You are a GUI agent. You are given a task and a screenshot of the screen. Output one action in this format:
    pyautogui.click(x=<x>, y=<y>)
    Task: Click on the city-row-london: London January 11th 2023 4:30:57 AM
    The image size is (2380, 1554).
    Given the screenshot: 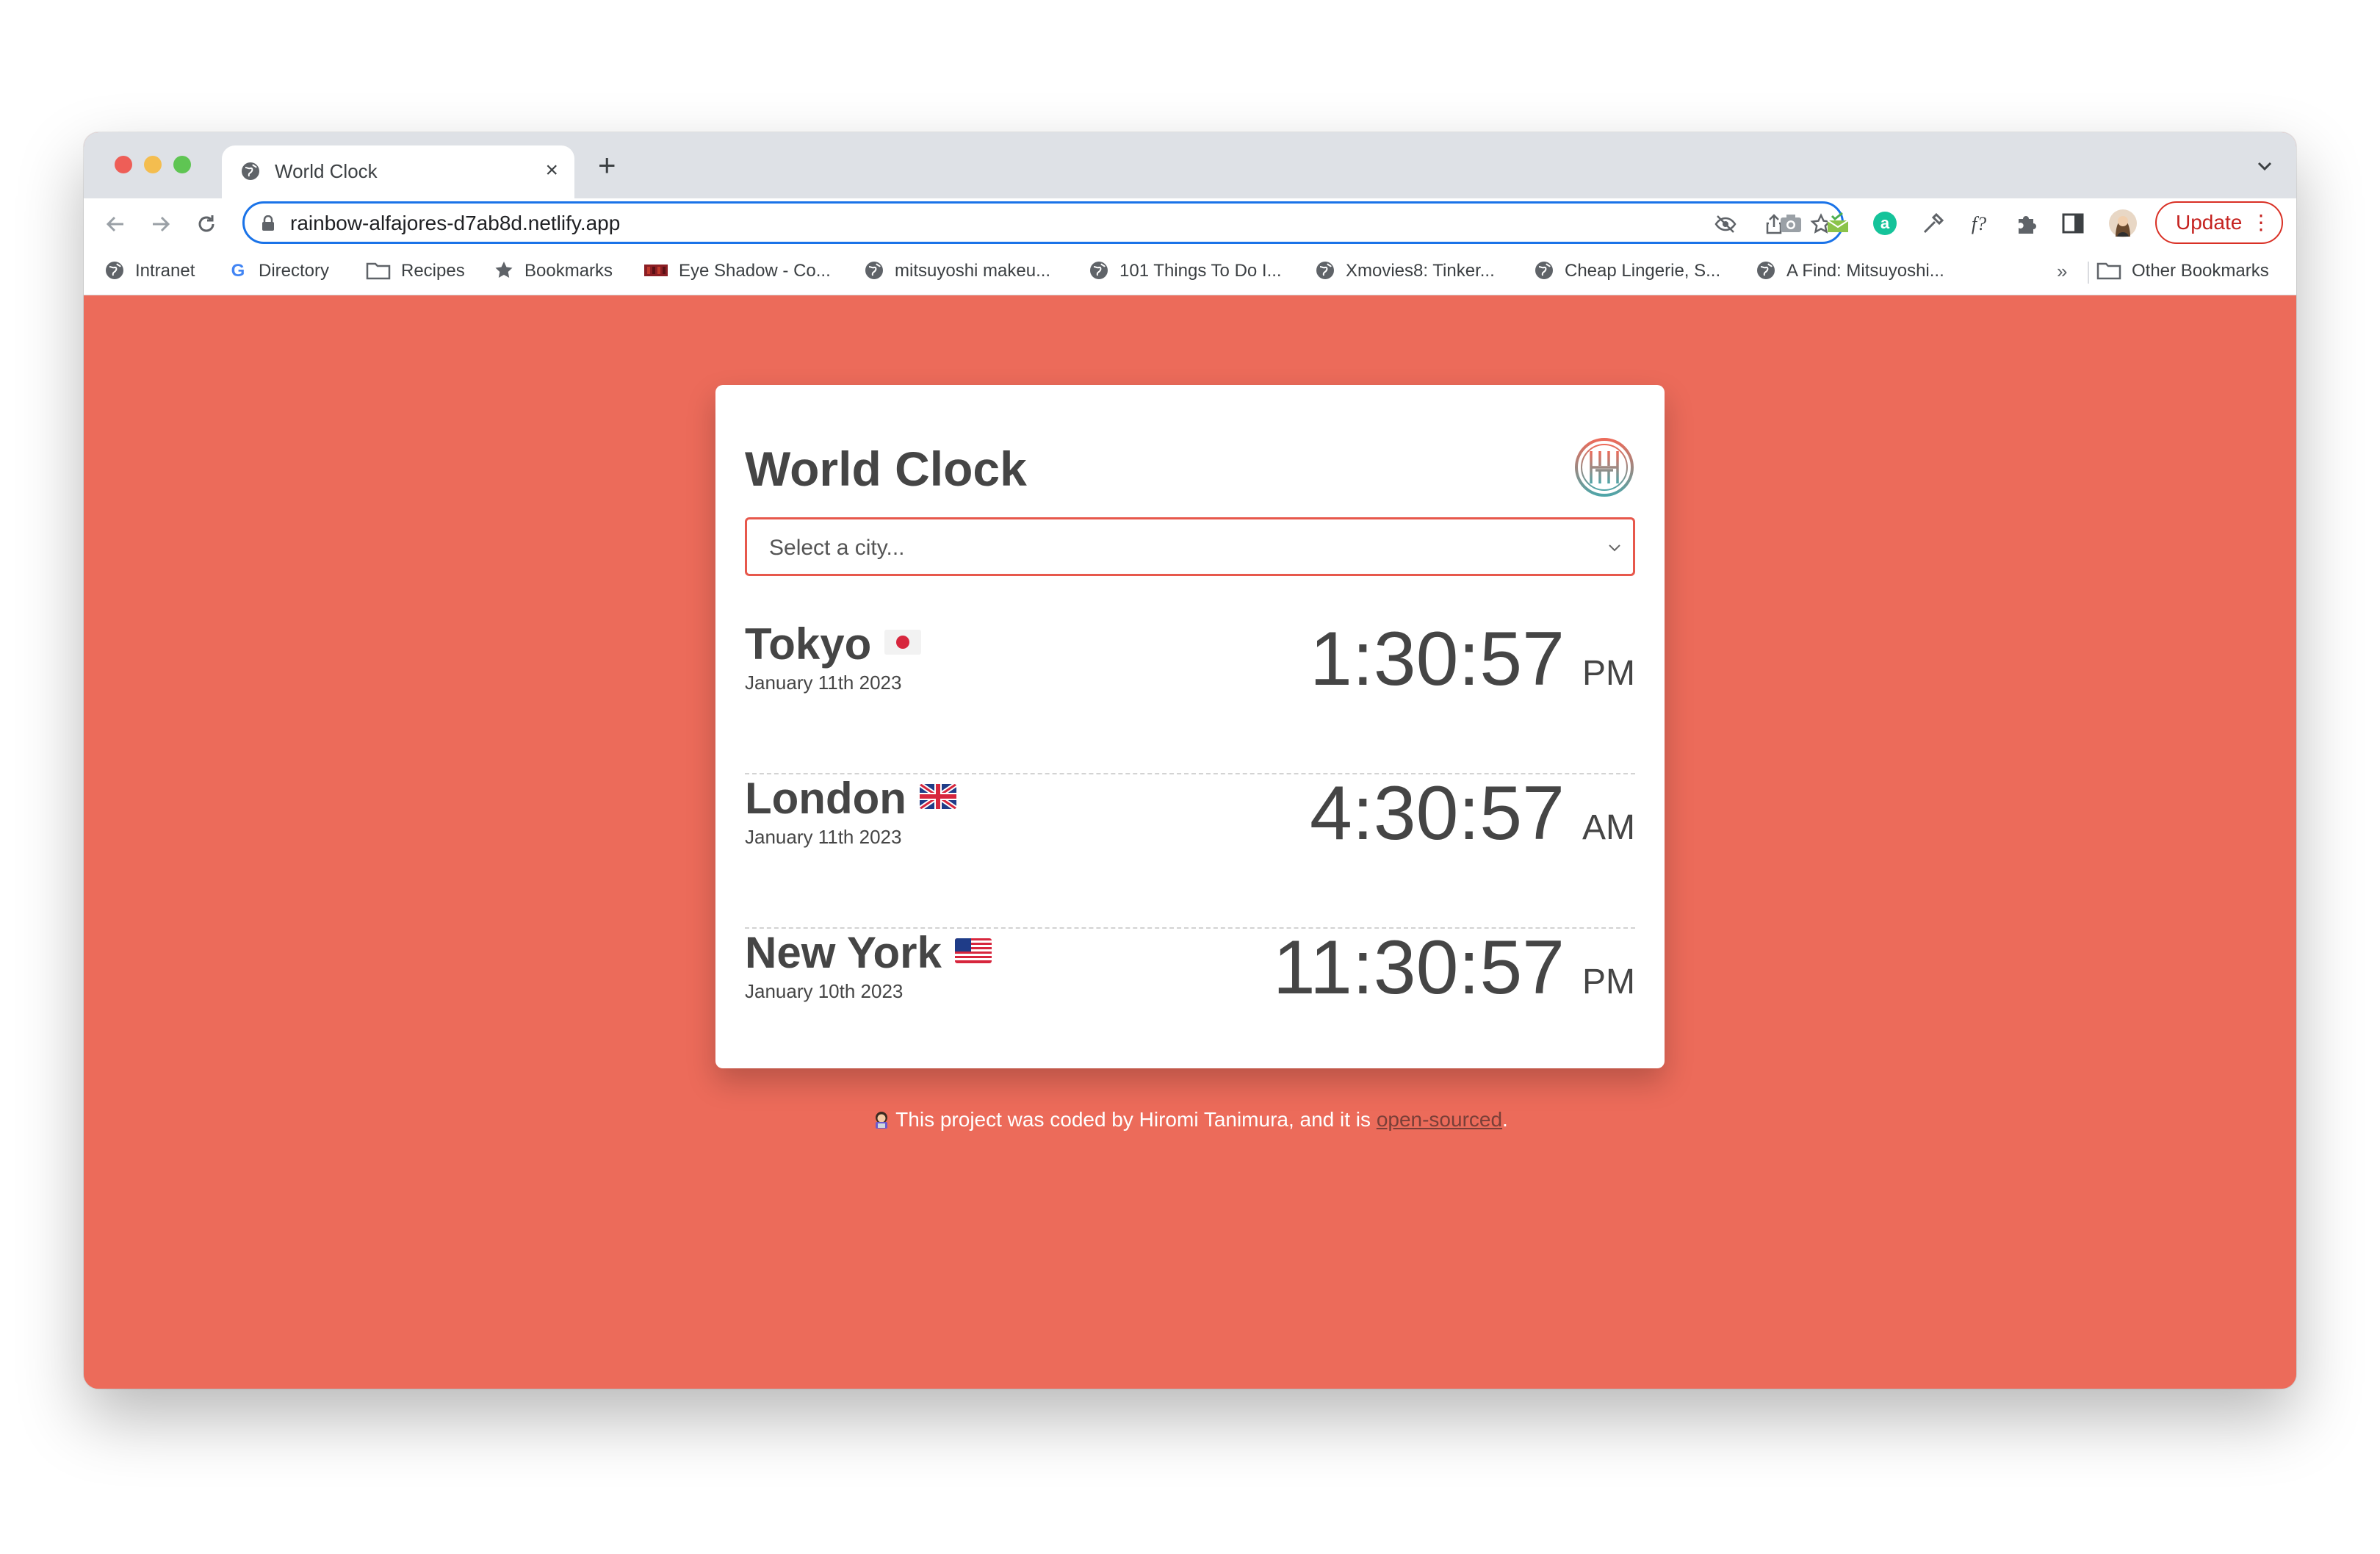 What is the action you would take?
    pyautogui.click(x=1190, y=851)
    